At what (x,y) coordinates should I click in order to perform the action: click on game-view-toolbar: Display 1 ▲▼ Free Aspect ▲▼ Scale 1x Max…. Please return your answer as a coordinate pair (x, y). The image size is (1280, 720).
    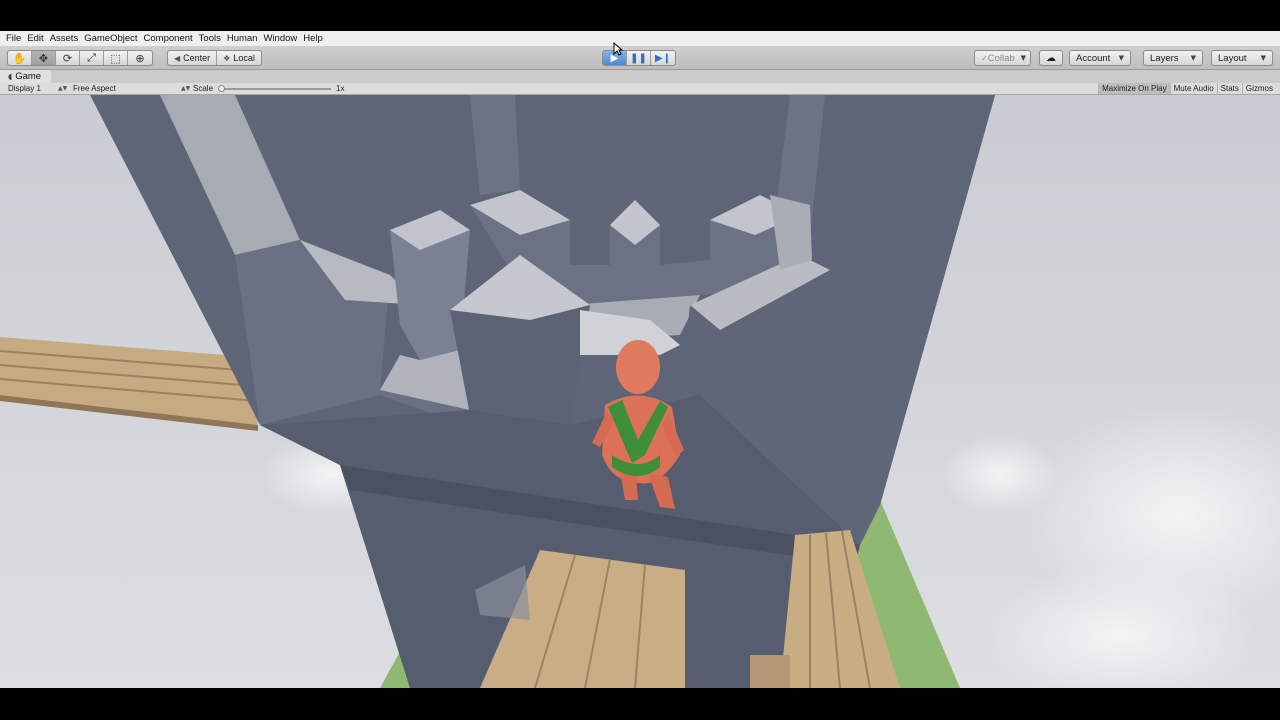
    Looking at the image, I should click on (640, 89).